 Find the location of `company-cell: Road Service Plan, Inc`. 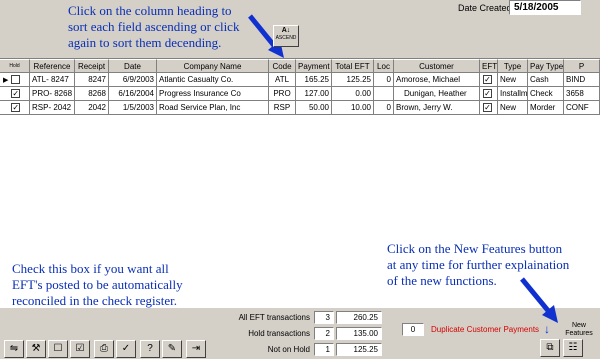

company-cell: Road Service Plan, Inc is located at coordinates (213, 108).